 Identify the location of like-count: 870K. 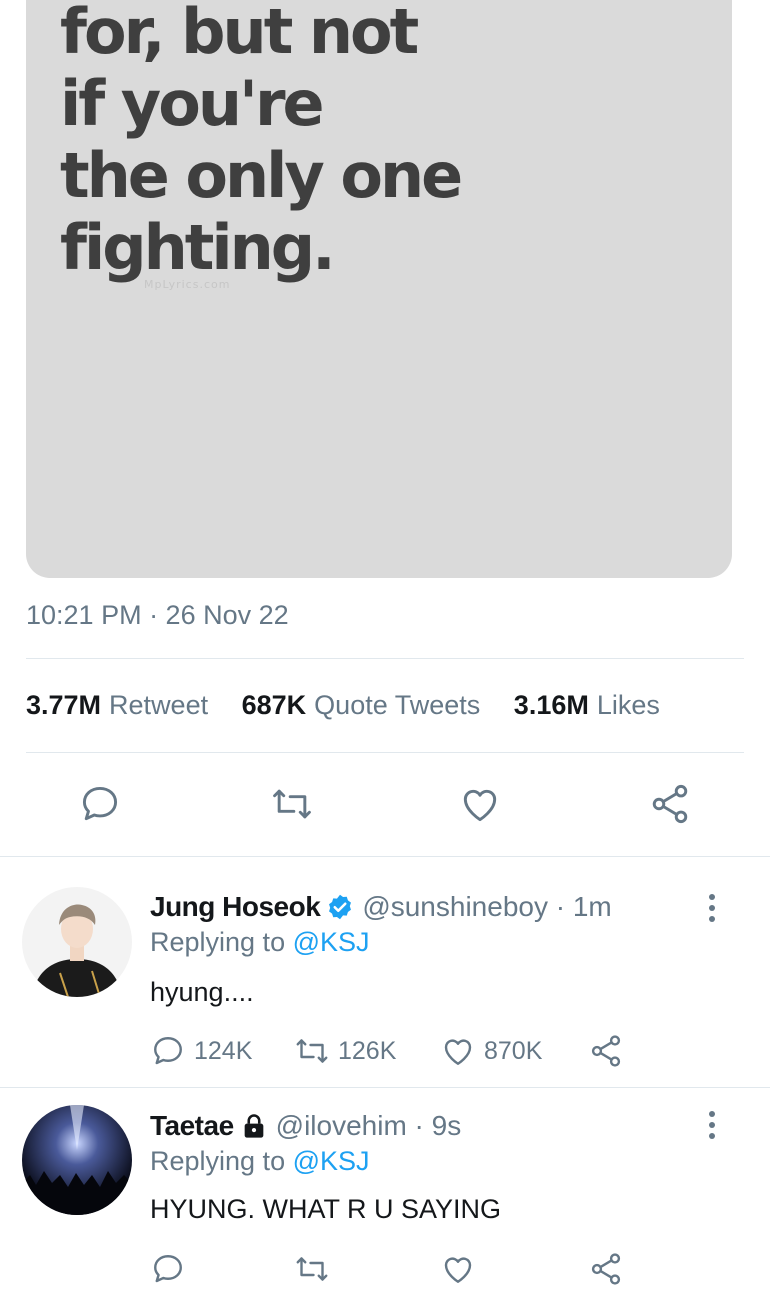
(513, 1050).